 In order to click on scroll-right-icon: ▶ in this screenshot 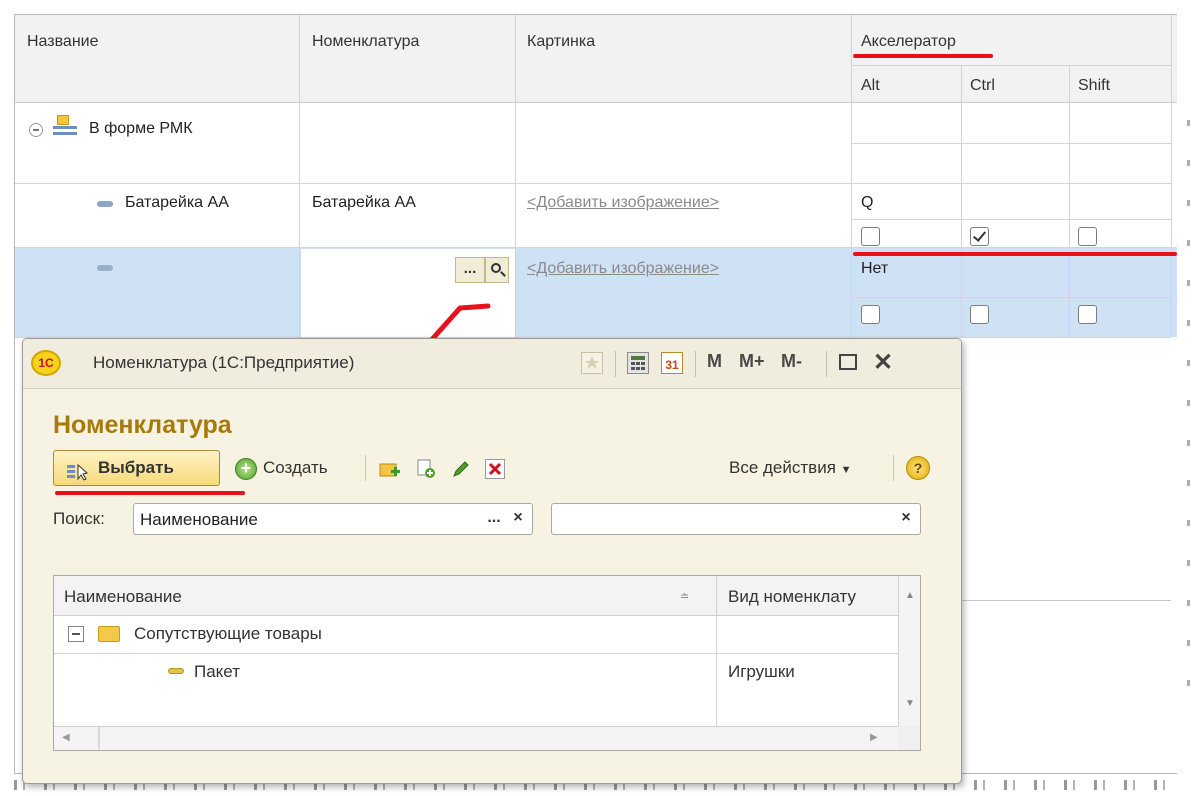, I will do `click(874, 737)`.